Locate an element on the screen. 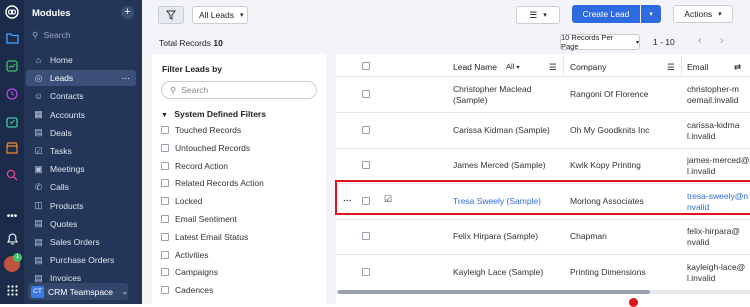 The image size is (750, 307). home-icon: ⌂ is located at coordinates (38, 60).